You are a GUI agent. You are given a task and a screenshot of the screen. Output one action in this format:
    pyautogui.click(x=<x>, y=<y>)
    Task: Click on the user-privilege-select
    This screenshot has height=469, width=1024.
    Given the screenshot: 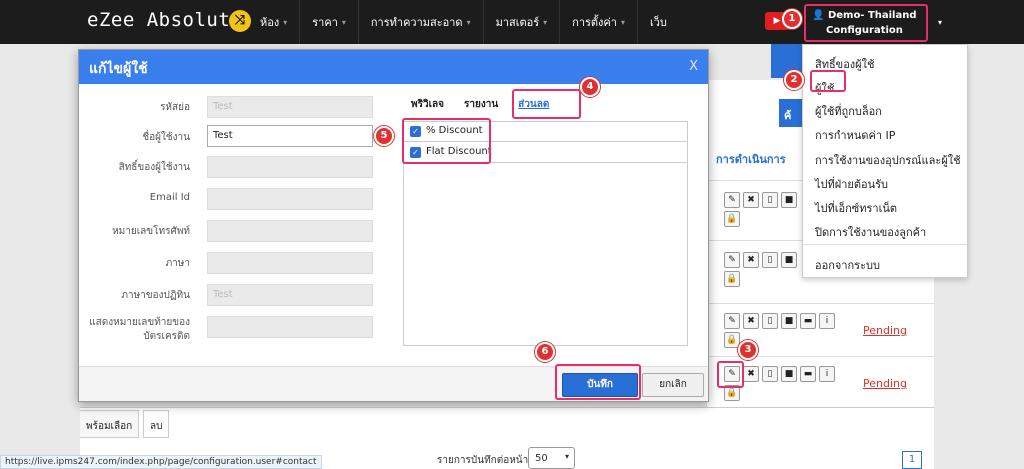 What is the action you would take?
    pyautogui.click(x=290, y=167)
    